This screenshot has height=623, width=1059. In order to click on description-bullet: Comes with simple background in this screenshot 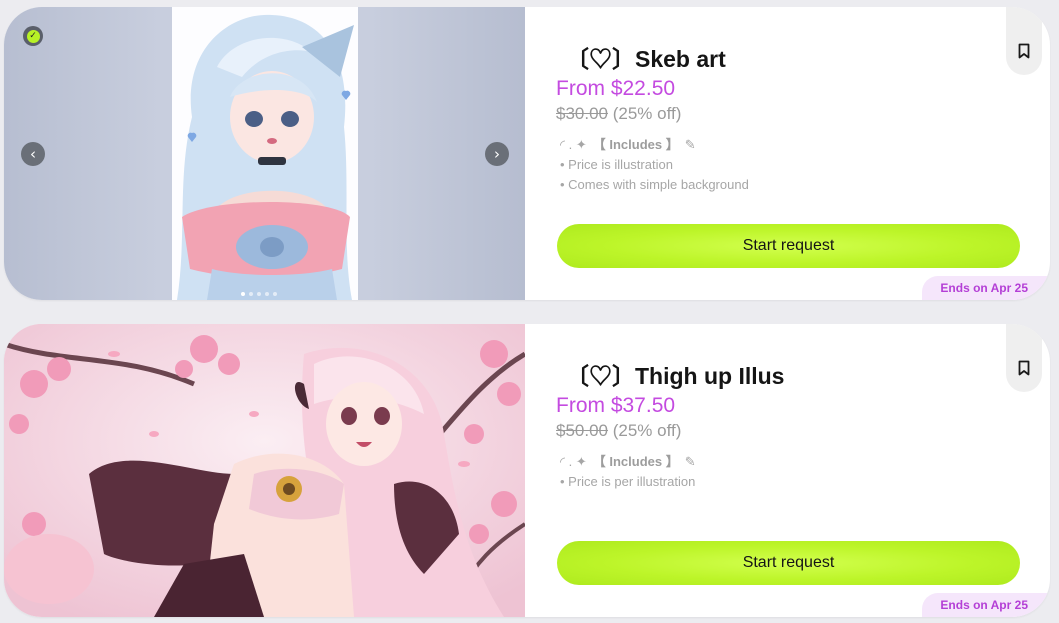, I will do `click(654, 185)`.